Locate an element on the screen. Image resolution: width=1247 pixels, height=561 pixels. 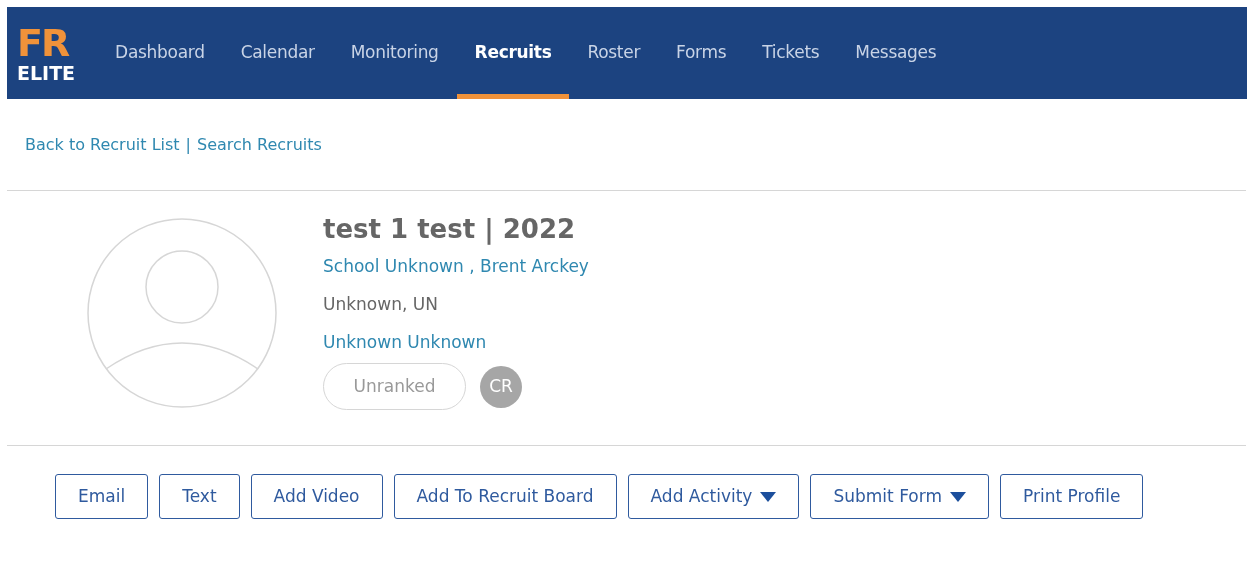
logo: FR ELITE is located at coordinates (46, 53).